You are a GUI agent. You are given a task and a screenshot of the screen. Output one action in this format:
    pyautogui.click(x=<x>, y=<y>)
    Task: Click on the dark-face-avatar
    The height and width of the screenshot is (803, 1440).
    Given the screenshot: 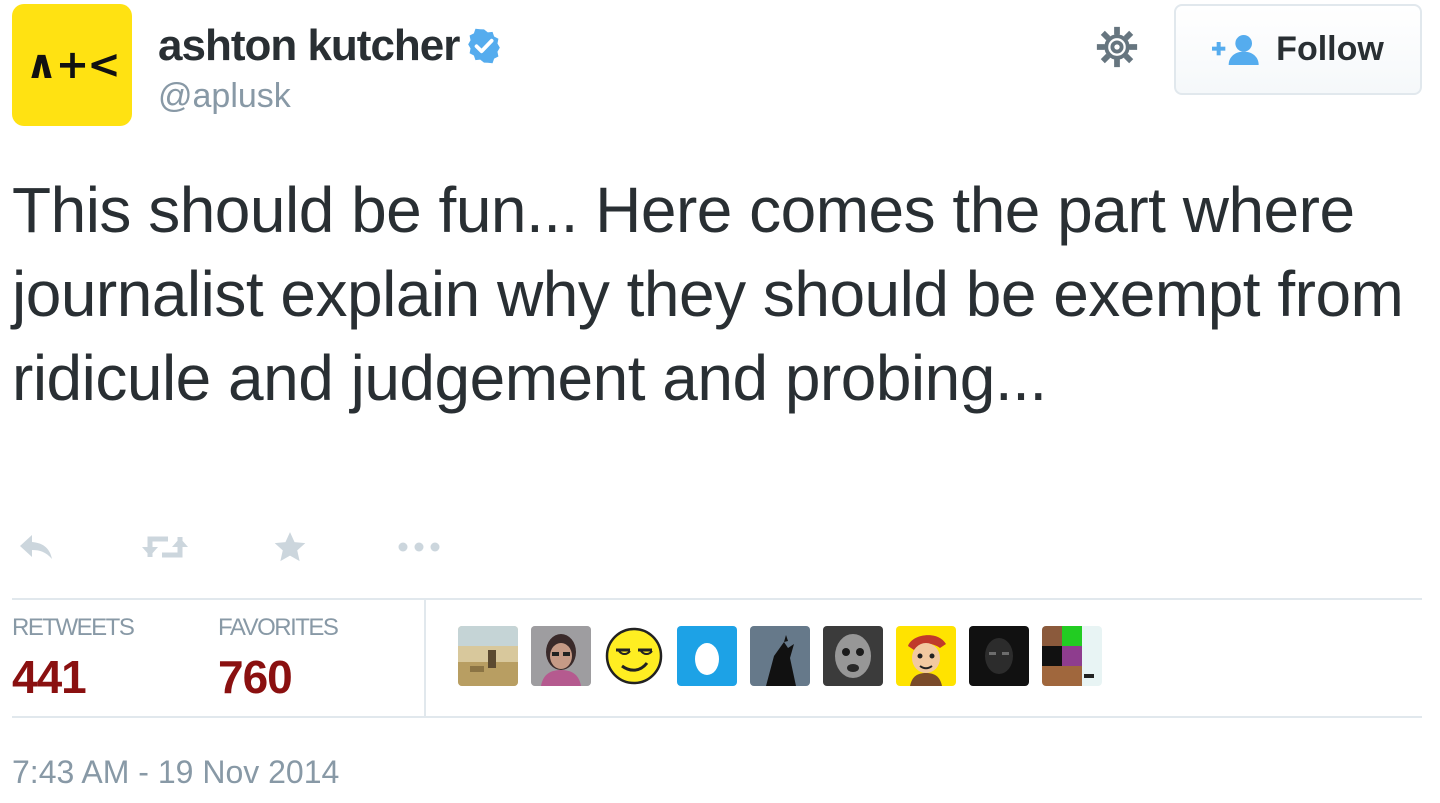 What is the action you would take?
    pyautogui.click(x=999, y=656)
    